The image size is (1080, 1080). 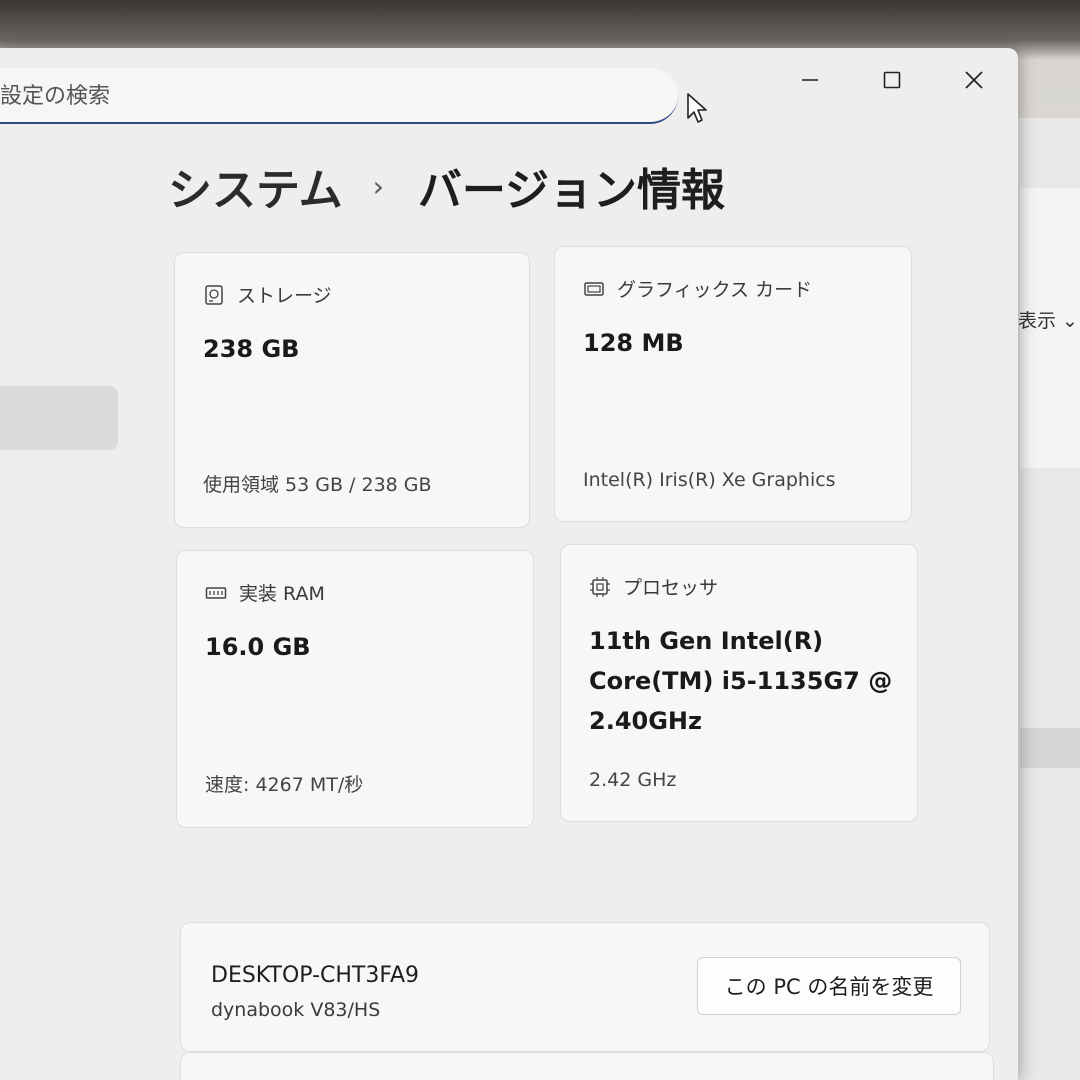 I want to click on processor-speed: 2.42 GHz, so click(x=633, y=780).